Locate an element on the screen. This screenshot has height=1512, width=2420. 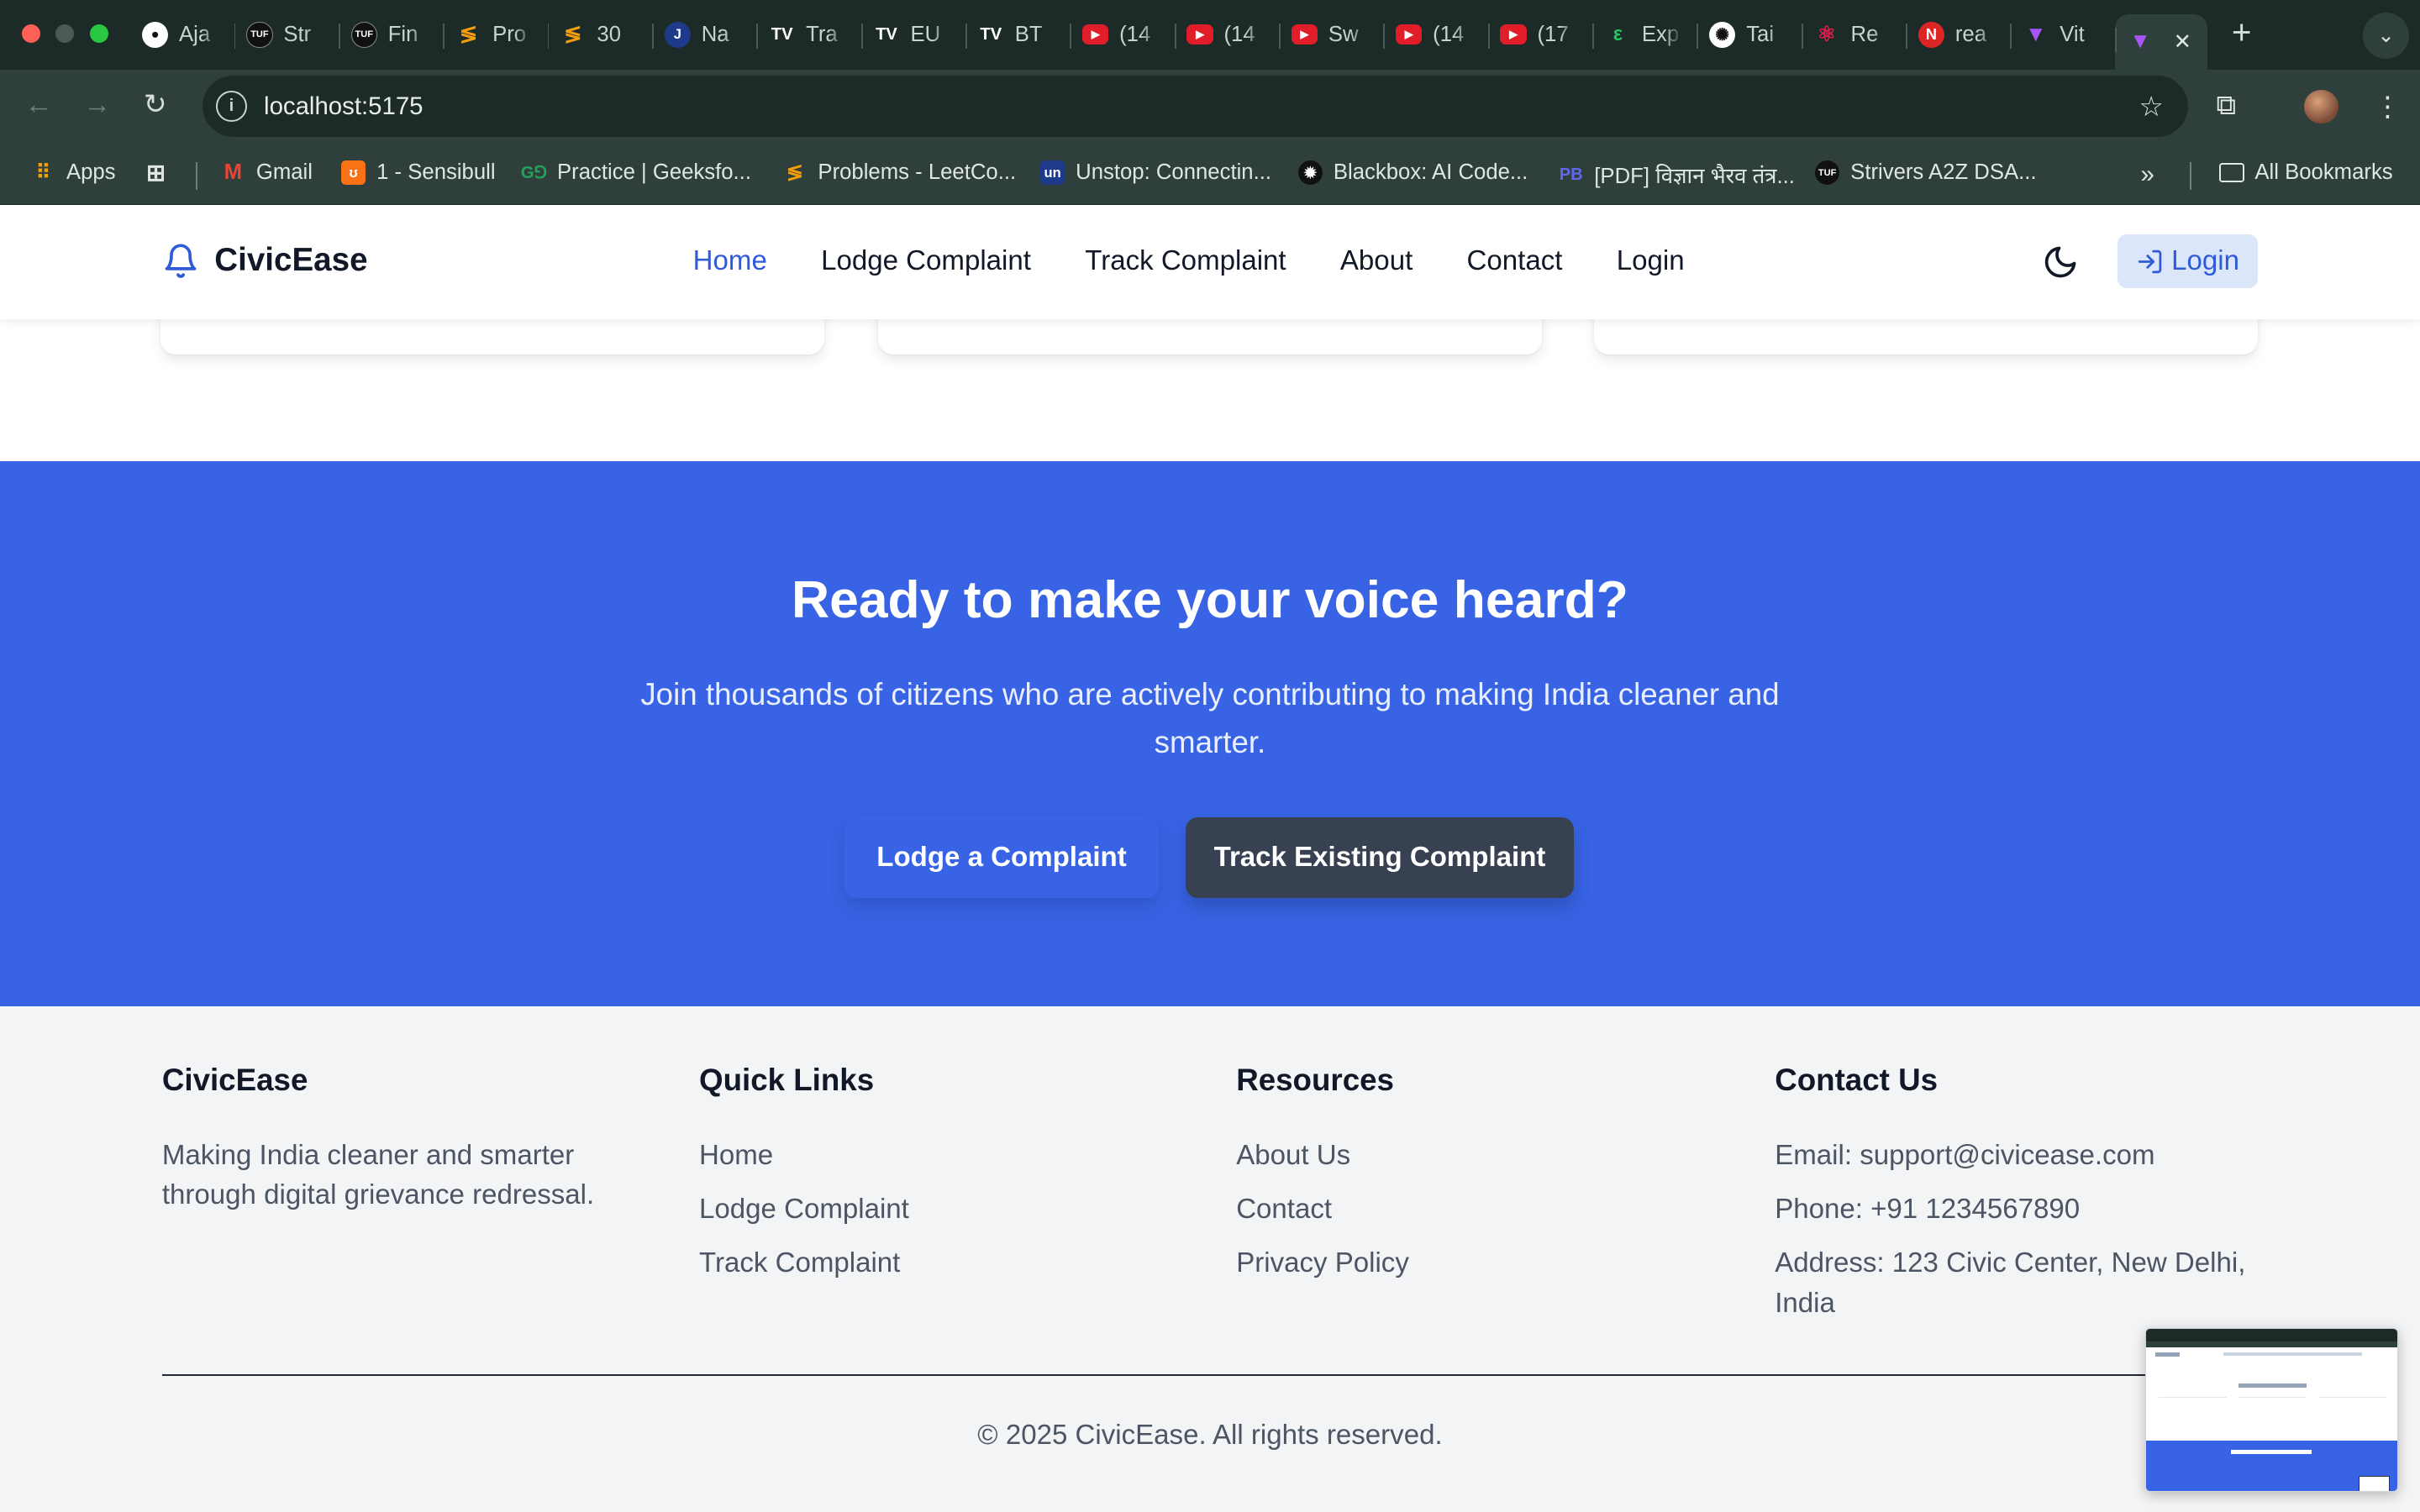
close-window-button is located at coordinates (30, 34).